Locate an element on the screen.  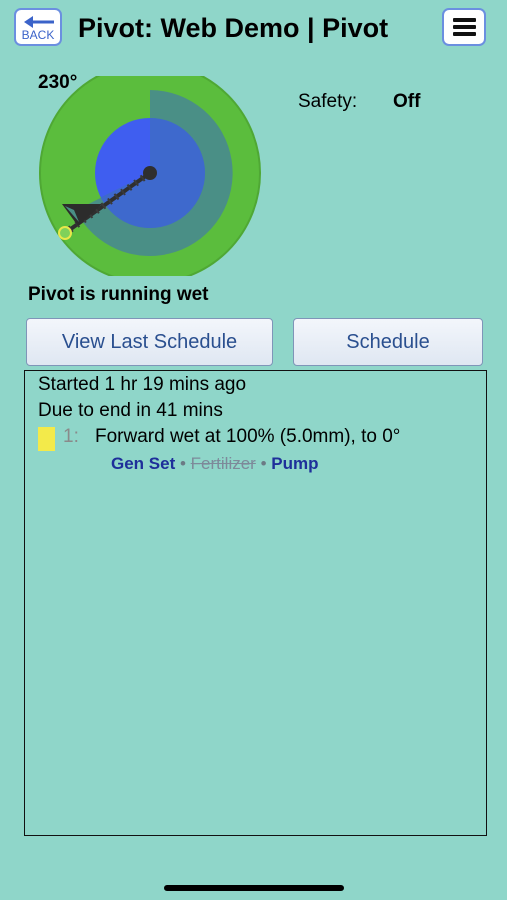
pivot-angle: 230° is located at coordinates (58, 82).